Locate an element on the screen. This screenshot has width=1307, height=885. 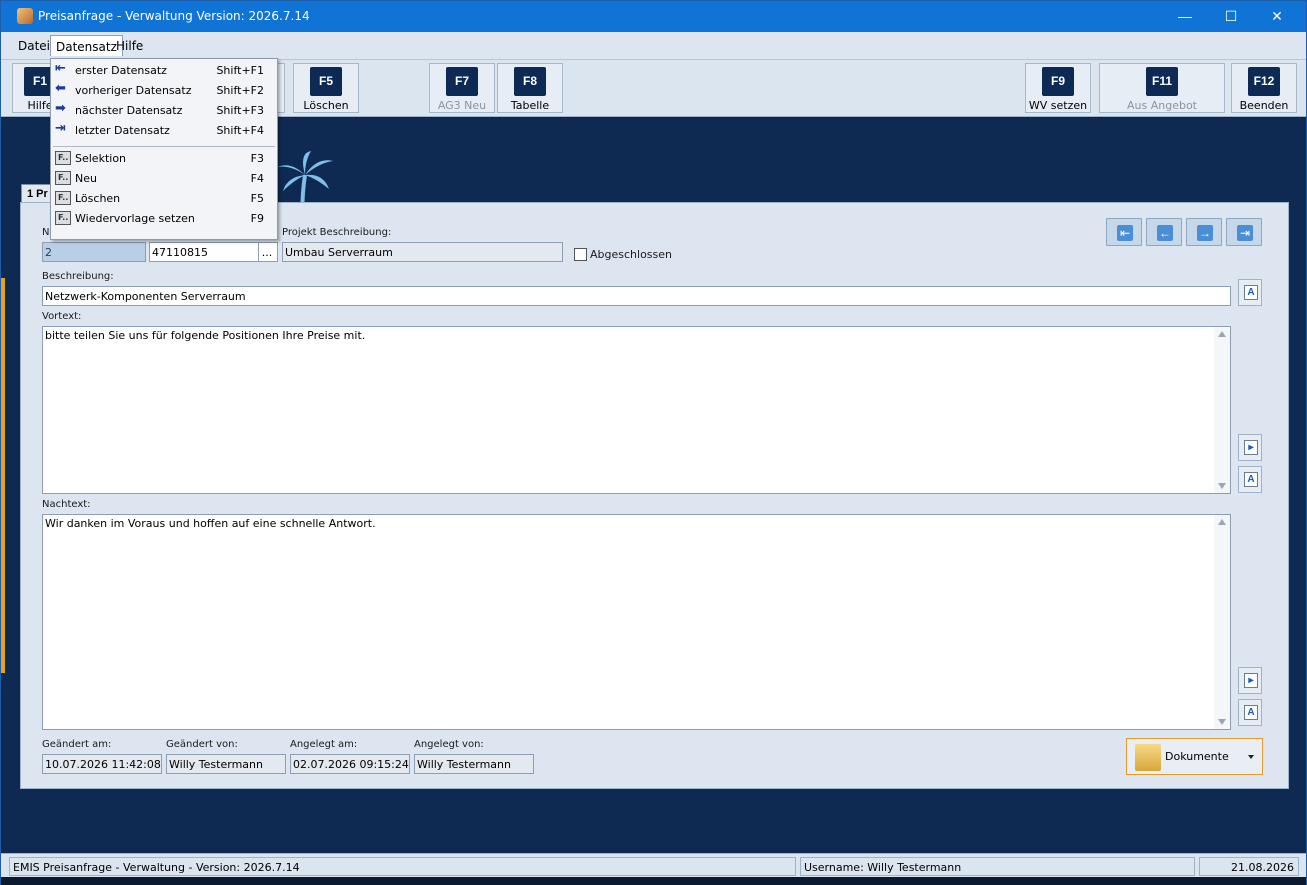
table-button-label: Tabelle is located at coordinates (530, 105).